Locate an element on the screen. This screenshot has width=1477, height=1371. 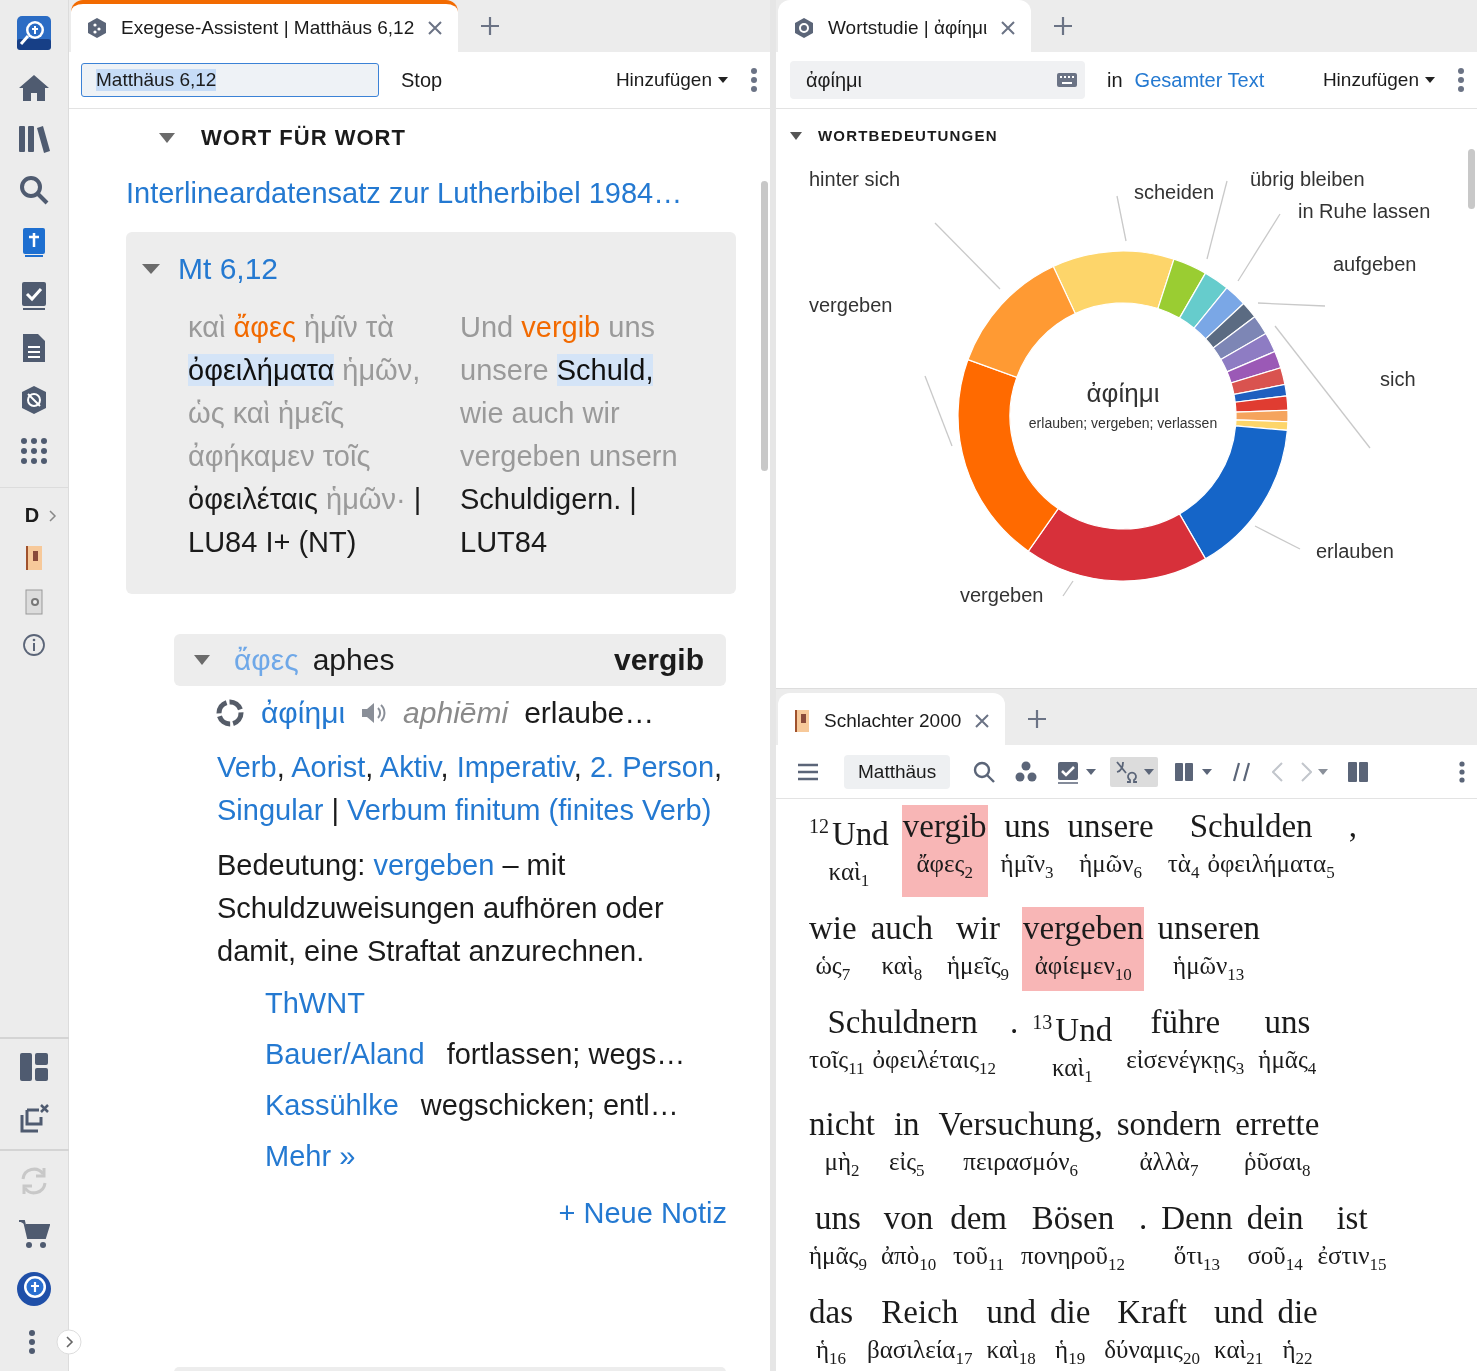
parsing-link: Verb is located at coordinates (247, 767).